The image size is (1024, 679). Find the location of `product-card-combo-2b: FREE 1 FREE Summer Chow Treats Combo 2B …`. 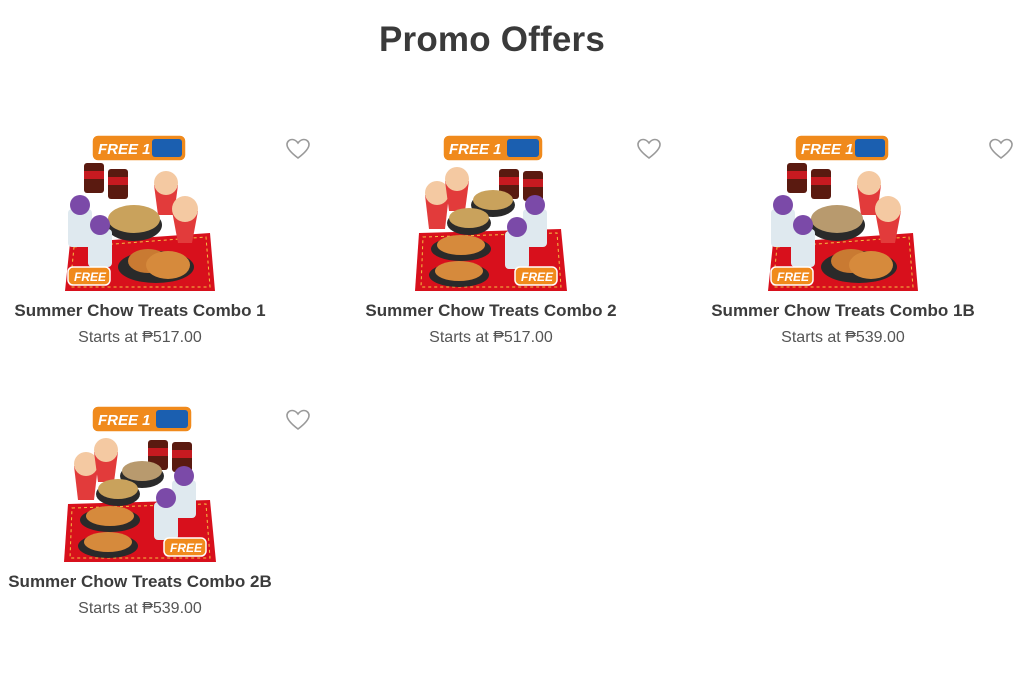

product-card-combo-2b: FREE 1 FREE Summer Chow Treats Combo 2B … is located at coordinates (155, 524).